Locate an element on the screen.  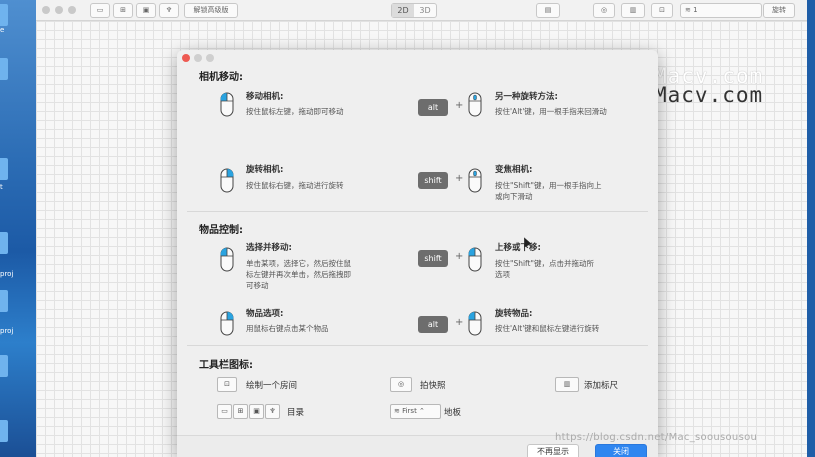
view-mode-toggle: 2D 3D is located at coordinates (414, 10).